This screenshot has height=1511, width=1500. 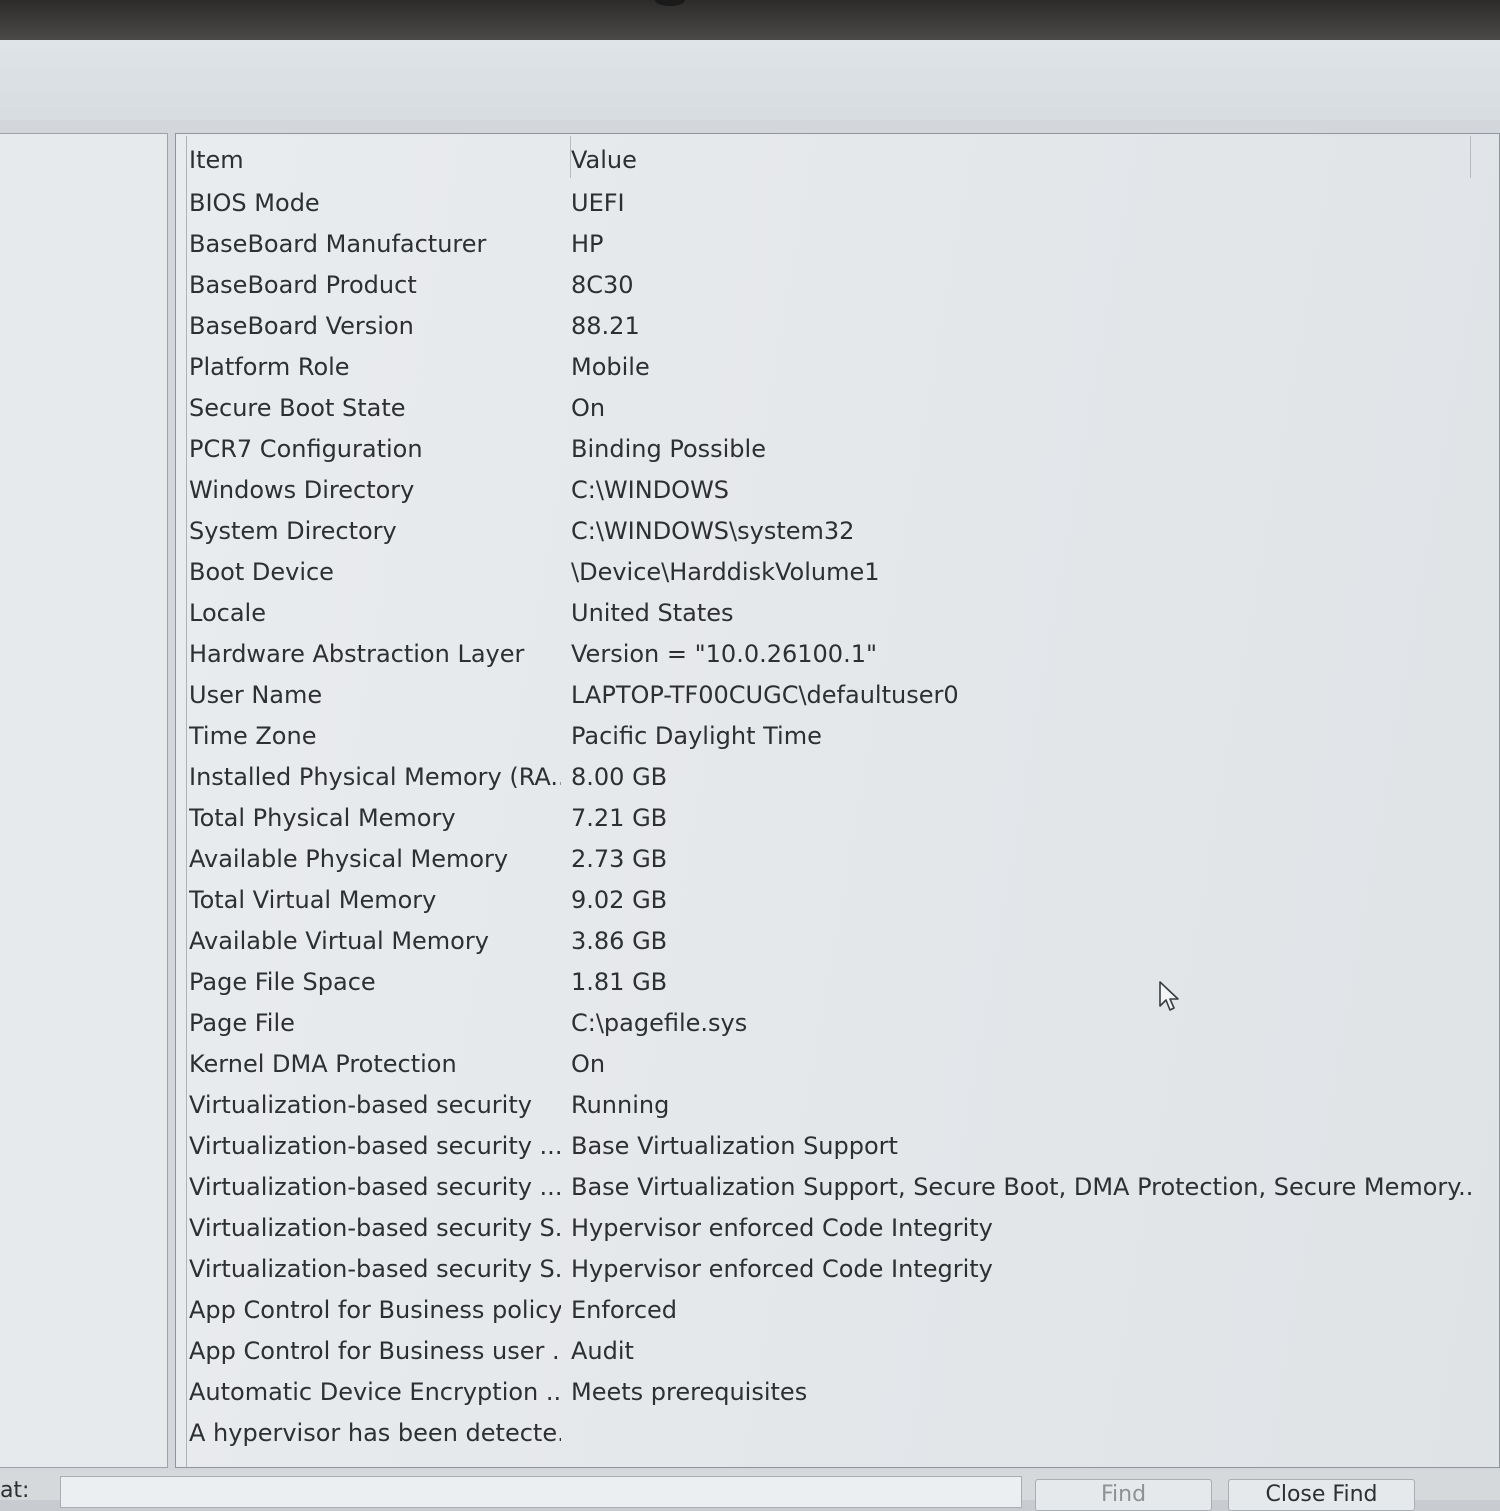 I want to click on list-header: Item Value, so click(x=843, y=160).